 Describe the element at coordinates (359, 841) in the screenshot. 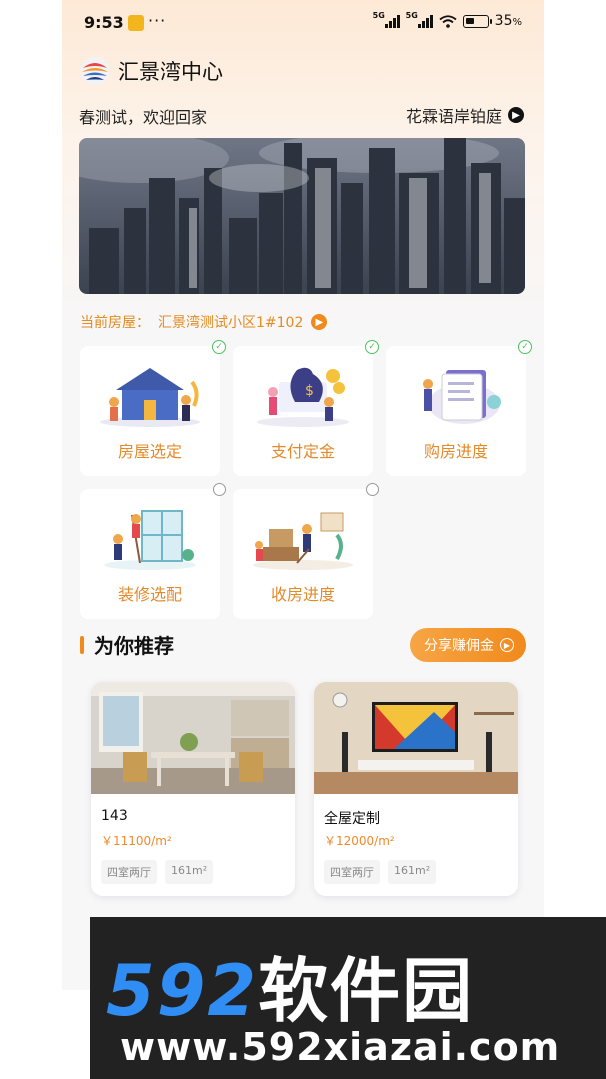

I see `house-price: ￥12000/m²` at that location.